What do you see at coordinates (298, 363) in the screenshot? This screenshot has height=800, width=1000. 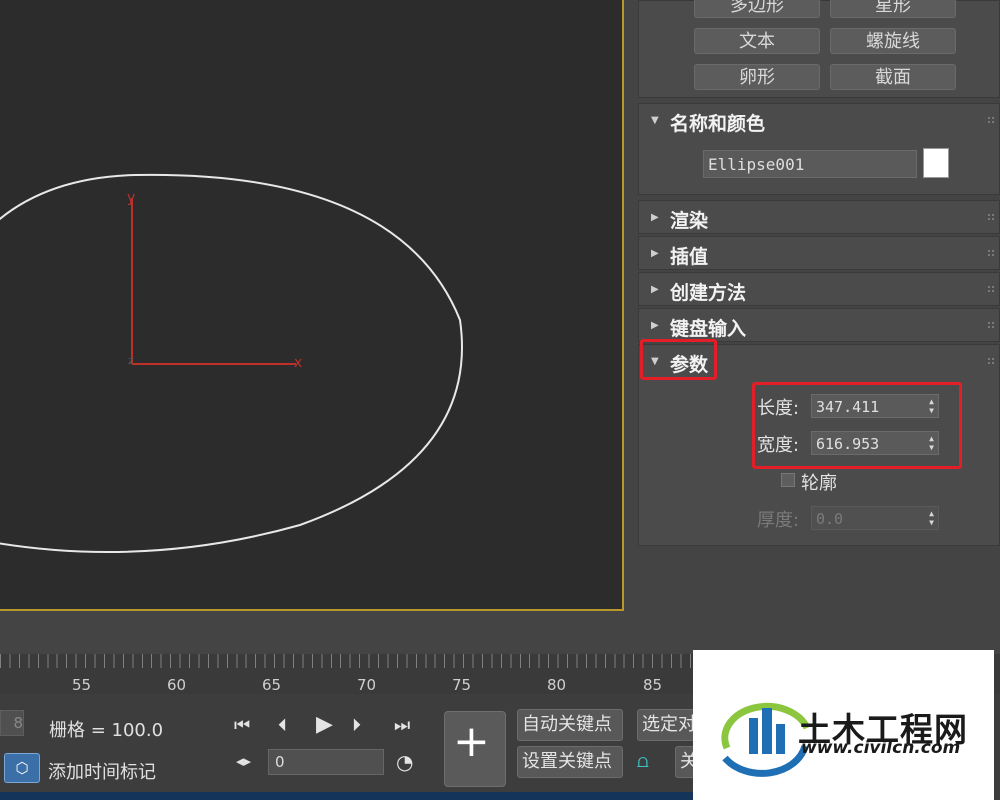 I see `axis-label-x: x` at bounding box center [298, 363].